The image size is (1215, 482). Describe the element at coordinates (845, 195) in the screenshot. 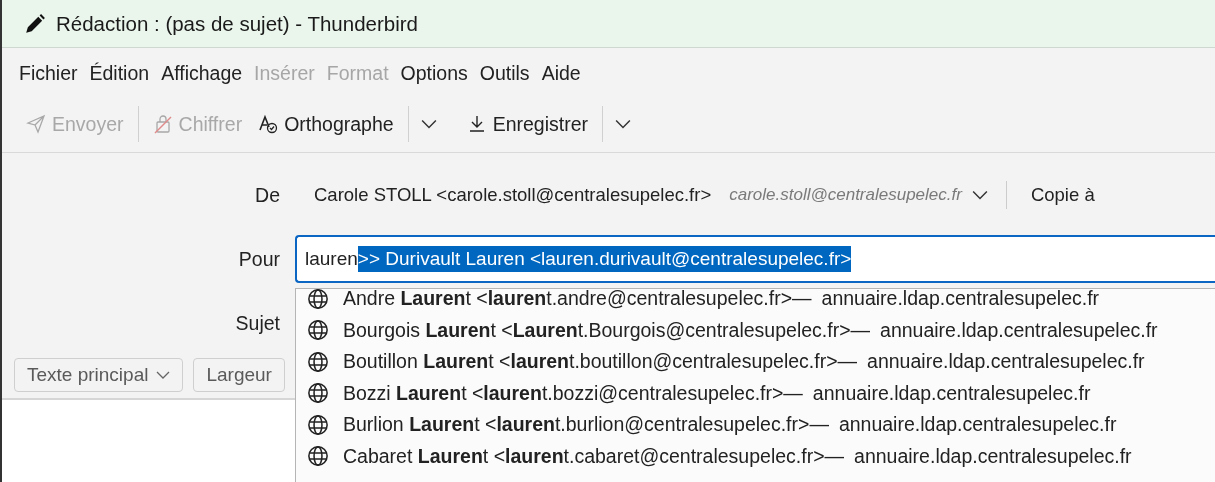

I see `identity-address: carole.stoll@centralesupelec.fr` at that location.